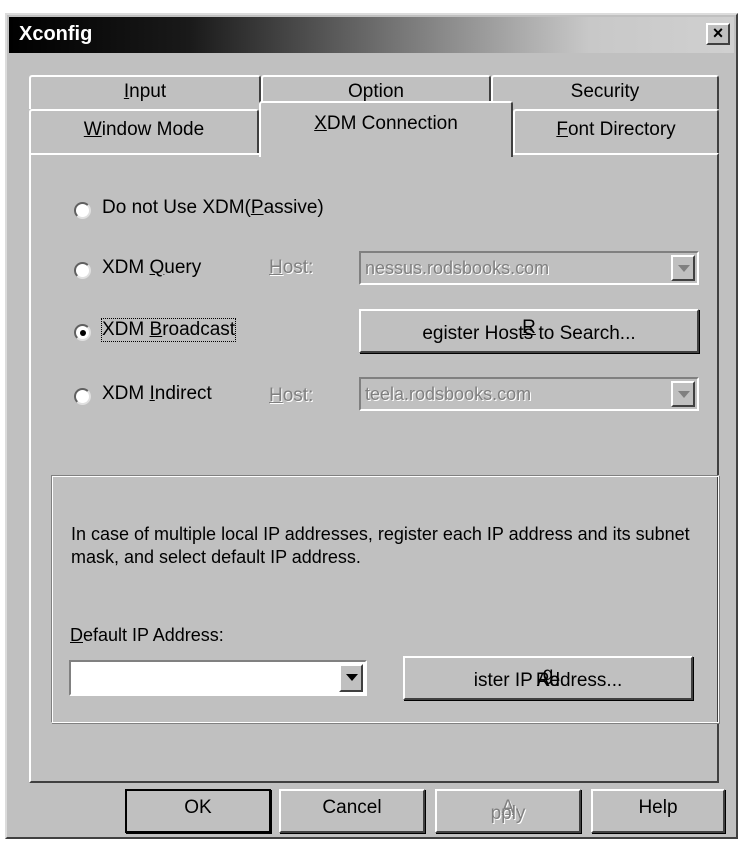 The image size is (743, 844). I want to click on tab-security: Security, so click(605, 92).